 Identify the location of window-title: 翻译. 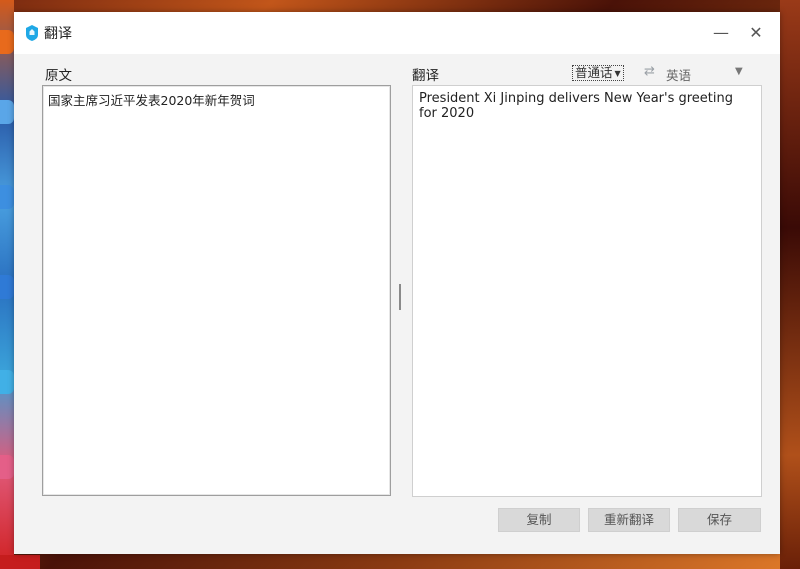
(58, 34).